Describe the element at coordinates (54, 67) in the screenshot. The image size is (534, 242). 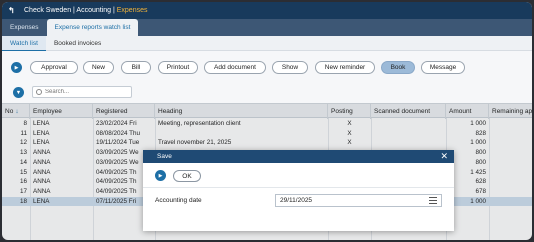
I see `approval-button: Approval` at that location.